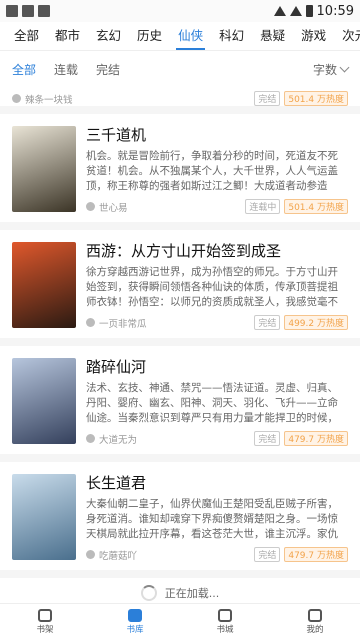  What do you see at coordinates (217, 250) in the screenshot?
I see `book-title: 西游：从方寸山开始签到成圣` at bounding box center [217, 250].